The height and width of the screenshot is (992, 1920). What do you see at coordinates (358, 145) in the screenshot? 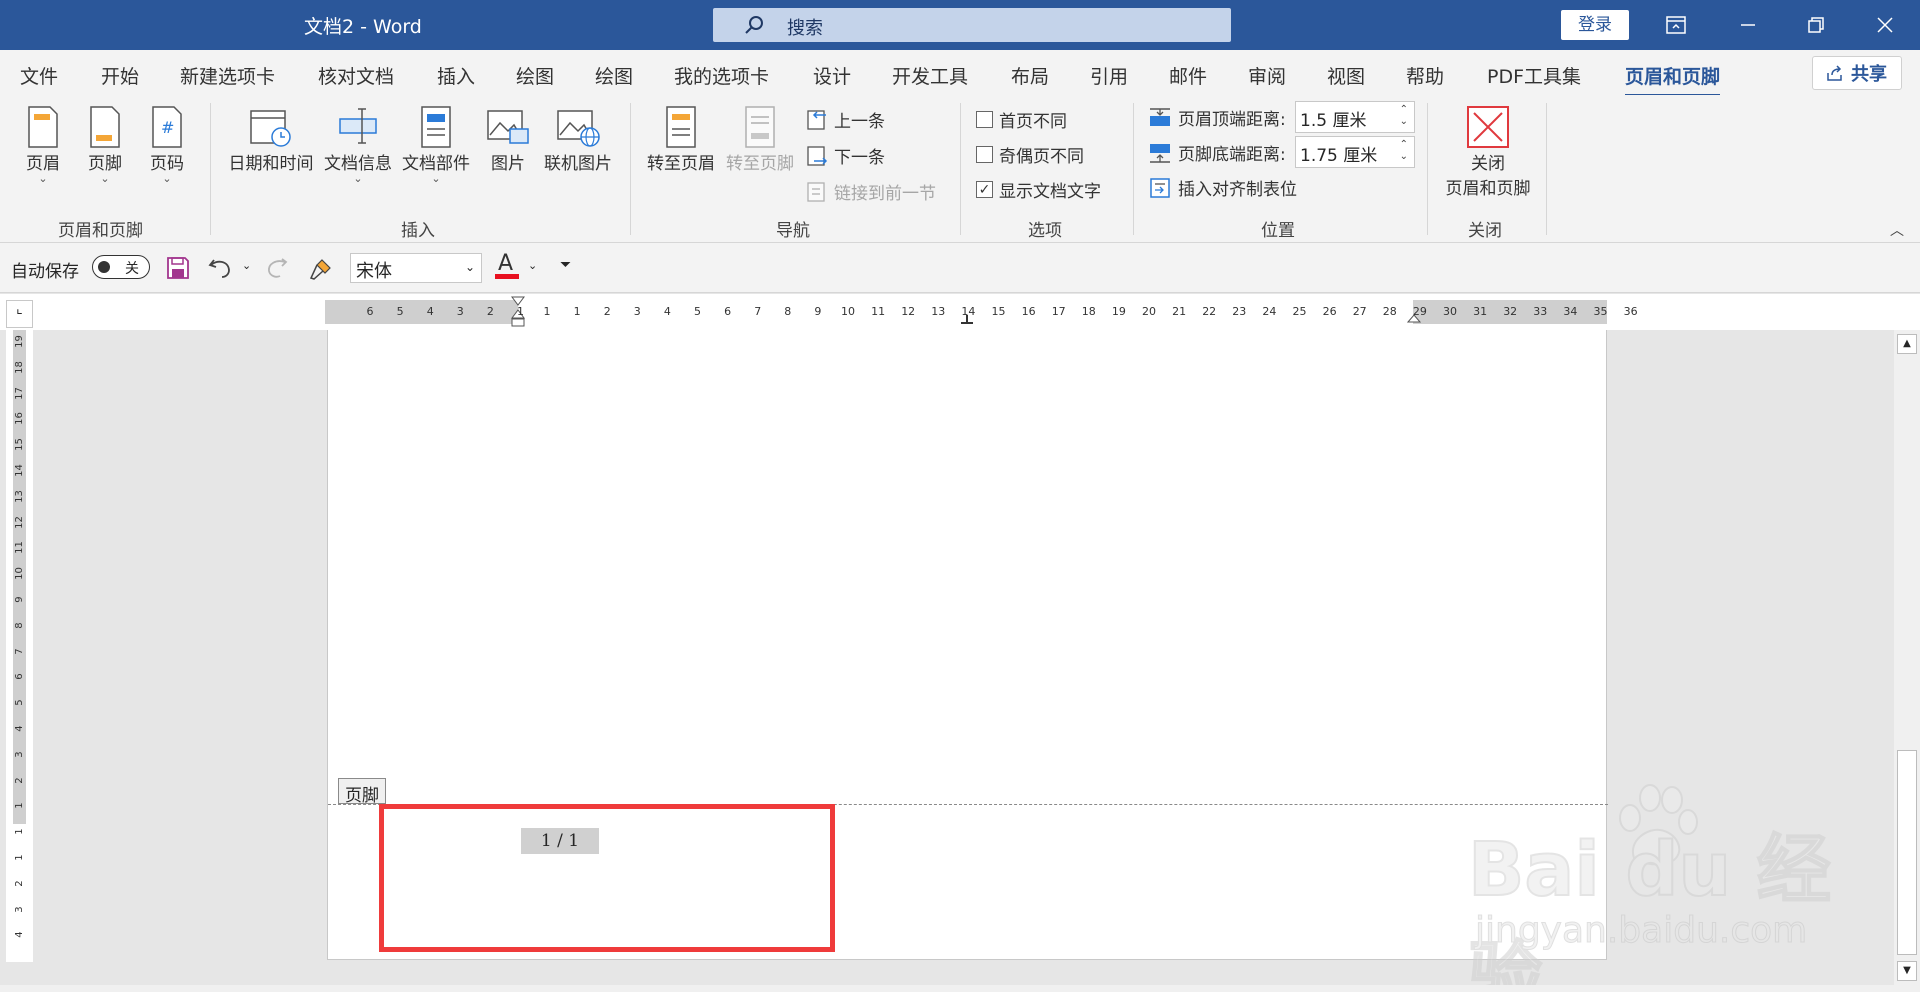
I see `doc-info-button: 文档信息 ⌄` at bounding box center [358, 145].